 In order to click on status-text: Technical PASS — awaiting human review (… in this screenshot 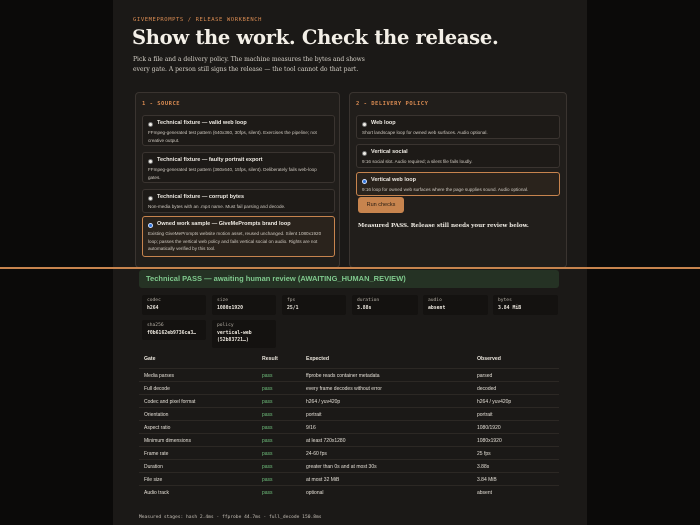, I will do `click(276, 278)`.